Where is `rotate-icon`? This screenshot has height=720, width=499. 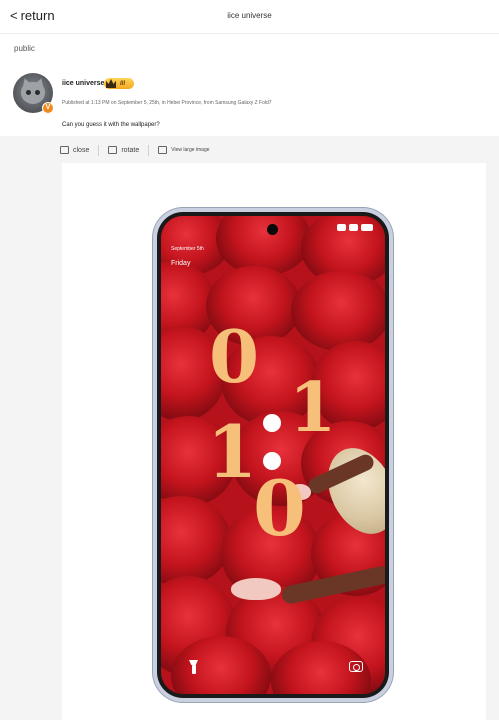
rotate-icon is located at coordinates (113, 150).